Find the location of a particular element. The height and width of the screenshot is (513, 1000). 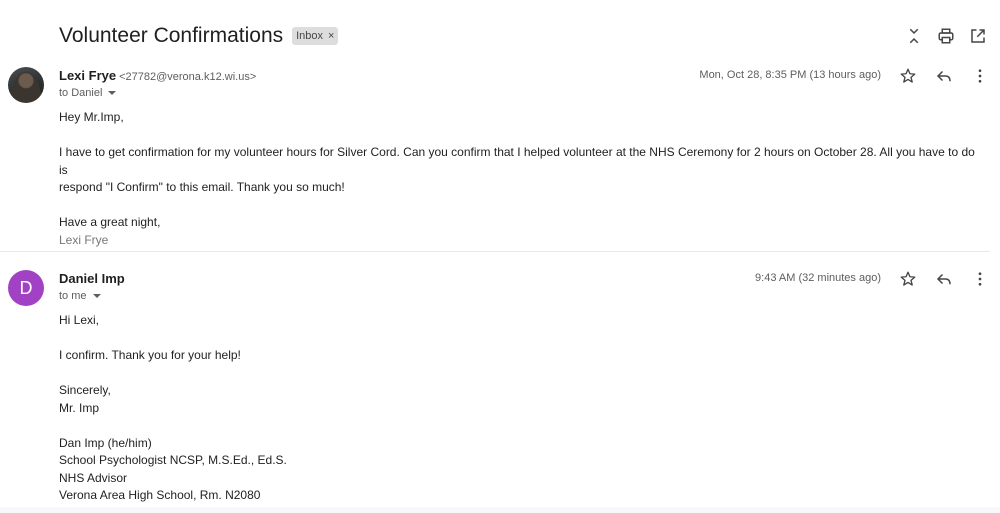

body-paragraph: I confirm. Thank you for your help! is located at coordinates (150, 355).